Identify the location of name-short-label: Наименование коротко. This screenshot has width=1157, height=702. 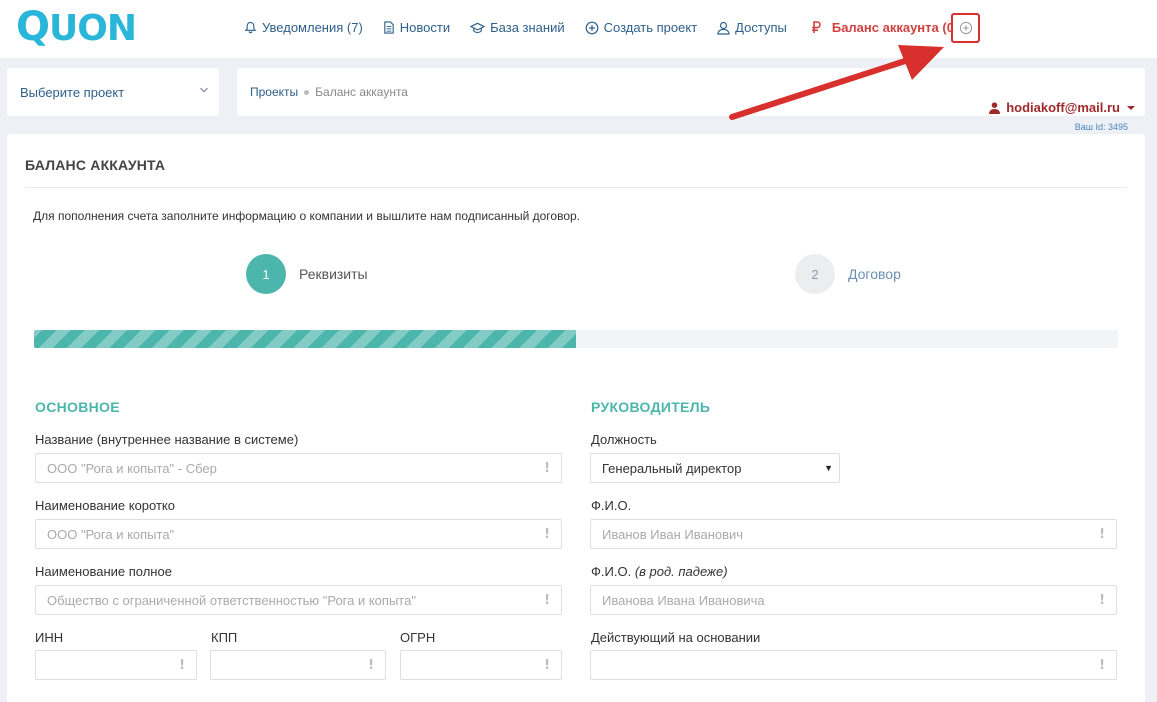
(105, 505).